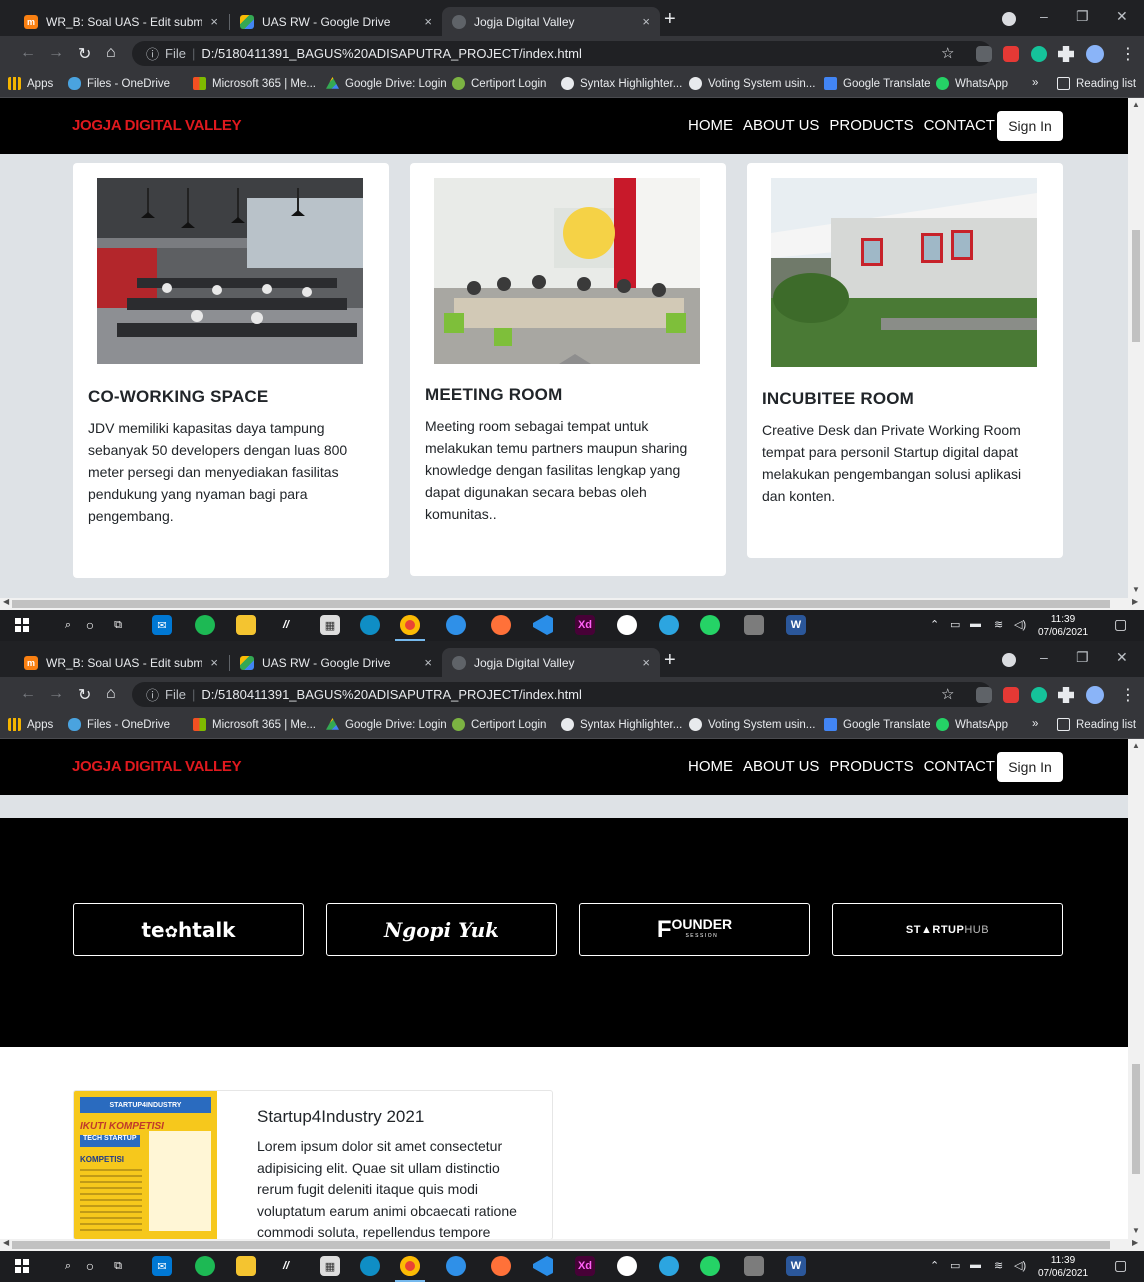 The width and height of the screenshot is (1144, 1282). Describe the element at coordinates (1044, 657) in the screenshot. I see `minimize-button: –` at that location.